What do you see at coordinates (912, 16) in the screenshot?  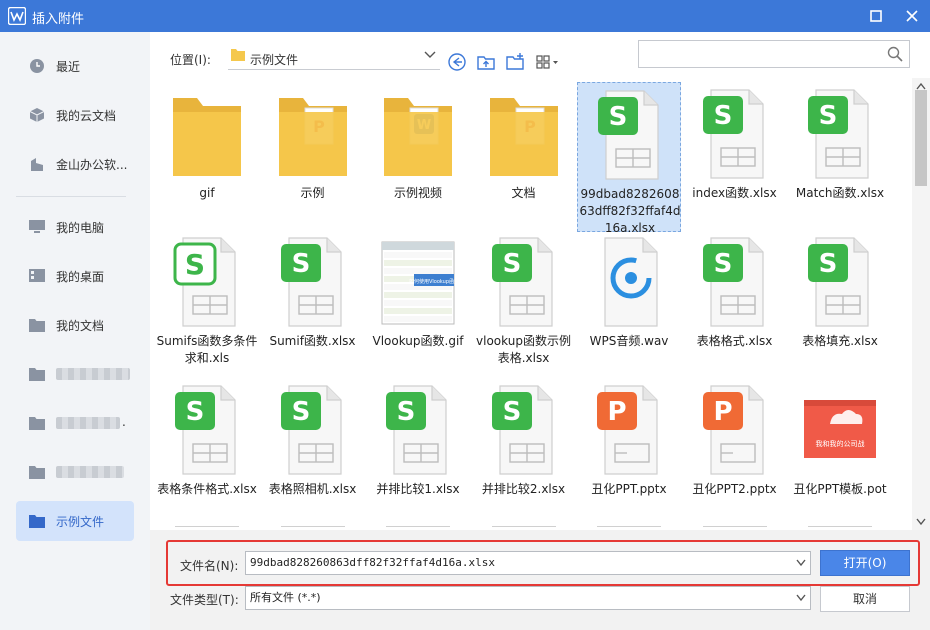 I see `close-button` at bounding box center [912, 16].